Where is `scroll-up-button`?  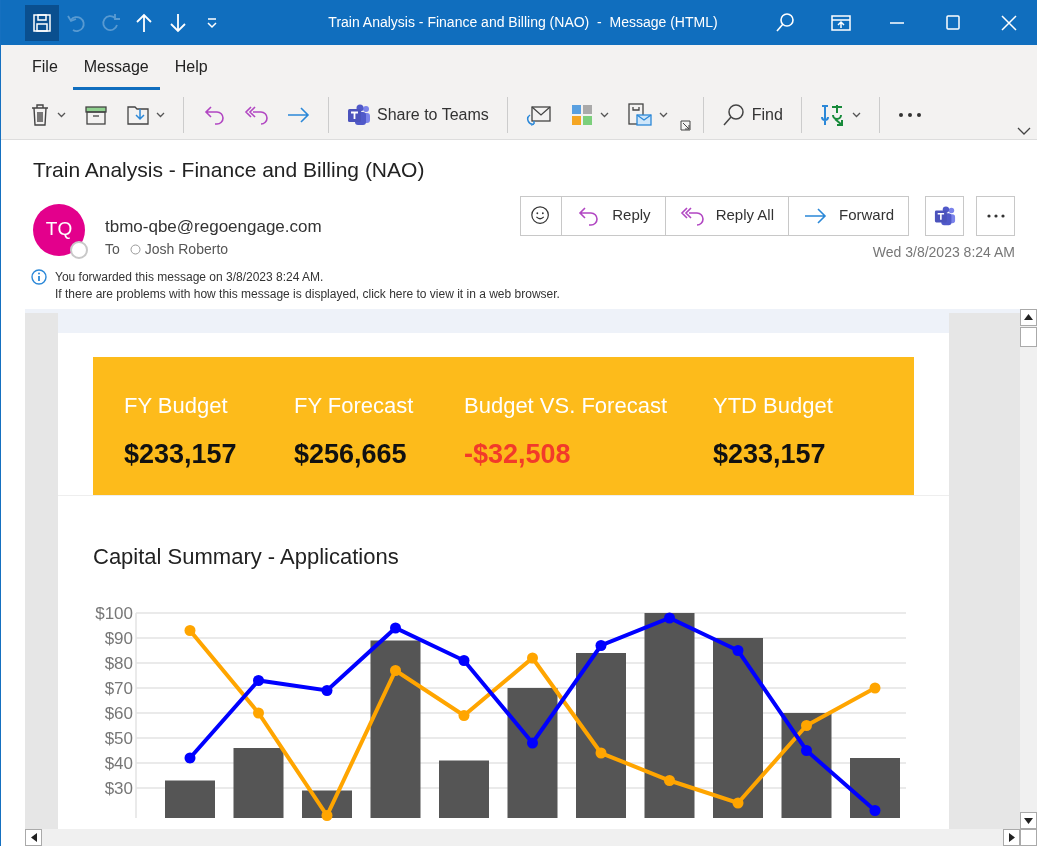
scroll-up-button is located at coordinates (1028, 317).